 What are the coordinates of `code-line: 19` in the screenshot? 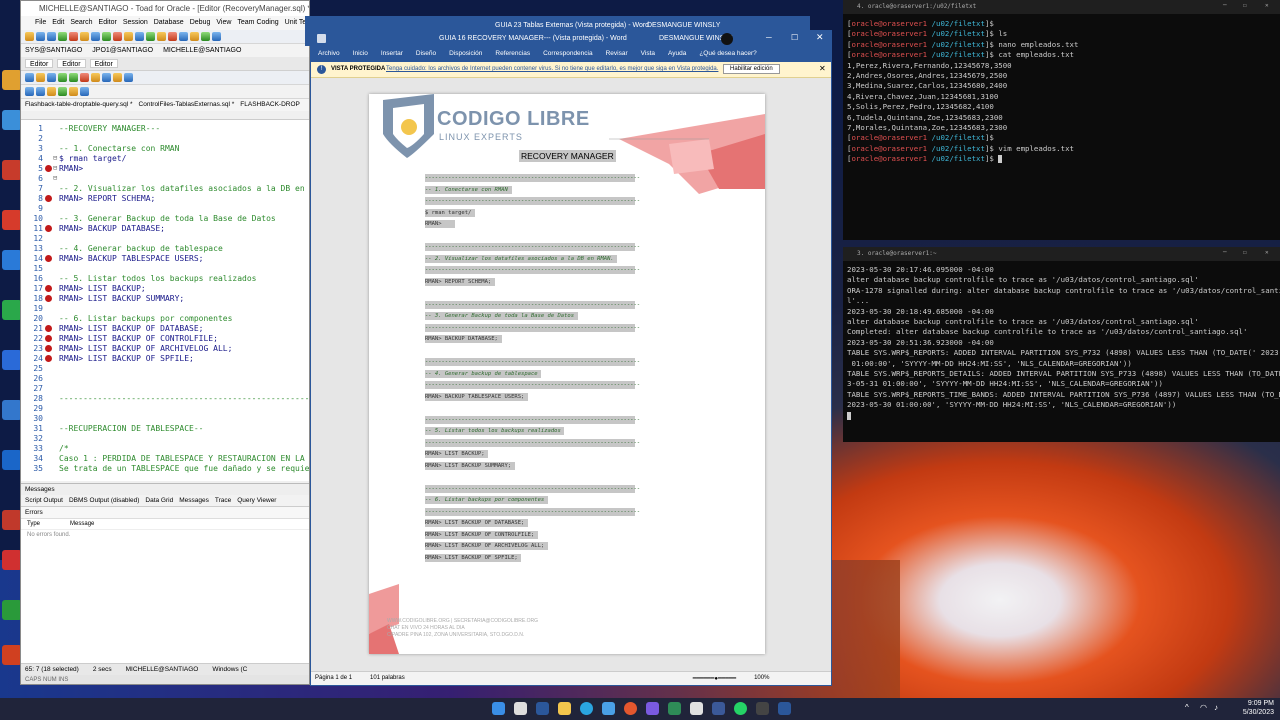 It's located at (165, 309).